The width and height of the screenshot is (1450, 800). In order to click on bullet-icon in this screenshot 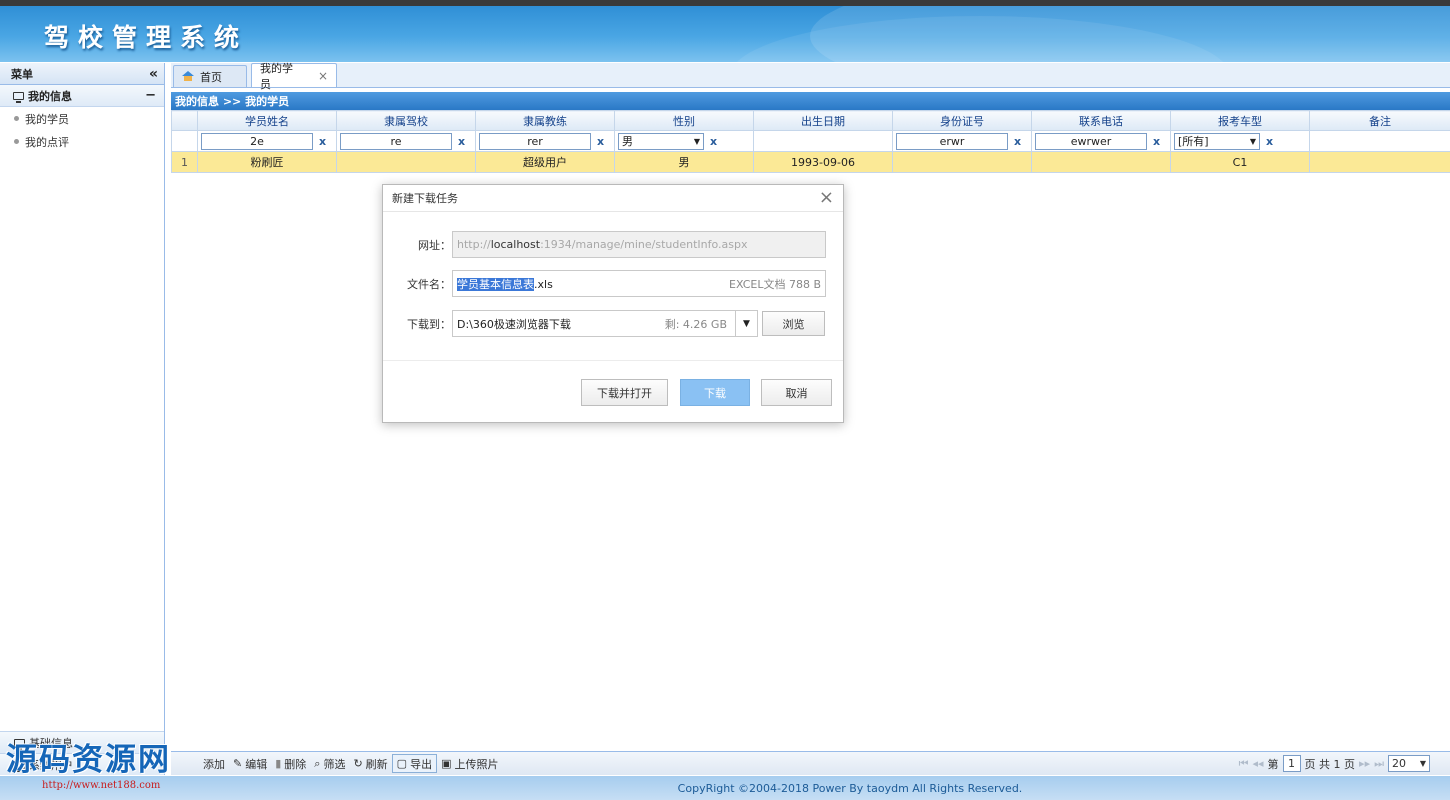, I will do `click(16, 118)`.